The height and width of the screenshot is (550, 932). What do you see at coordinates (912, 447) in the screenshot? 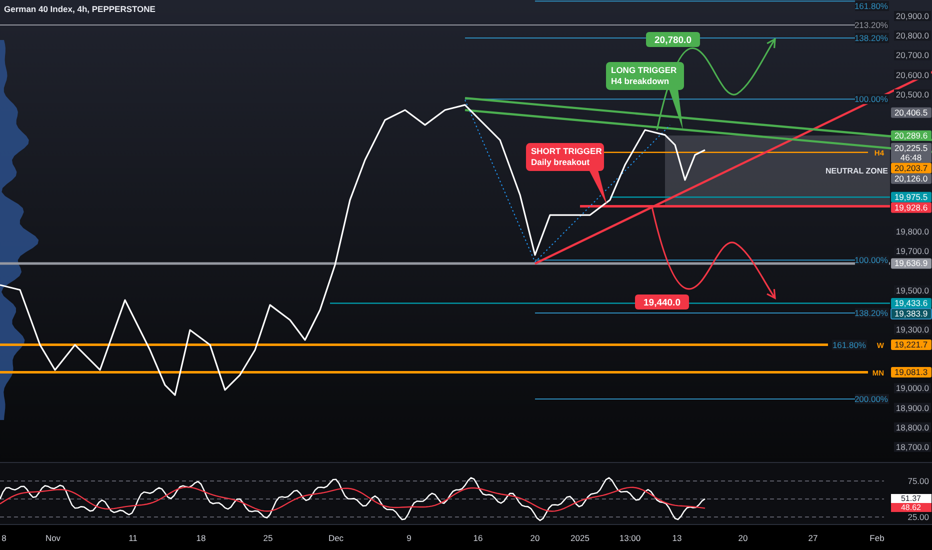
I see `price-axis-label: 18,700.0` at bounding box center [912, 447].